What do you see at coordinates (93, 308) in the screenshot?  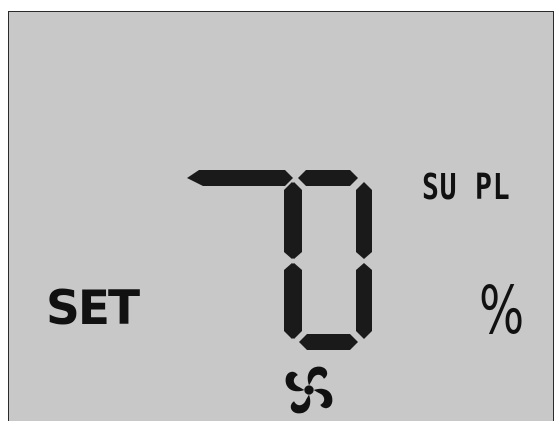 I see `set-indicator: SET` at bounding box center [93, 308].